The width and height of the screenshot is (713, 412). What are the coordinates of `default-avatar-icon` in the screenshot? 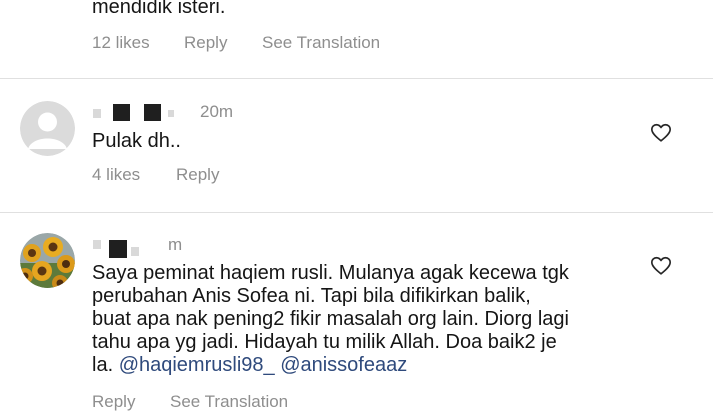 It's located at (47, 128).